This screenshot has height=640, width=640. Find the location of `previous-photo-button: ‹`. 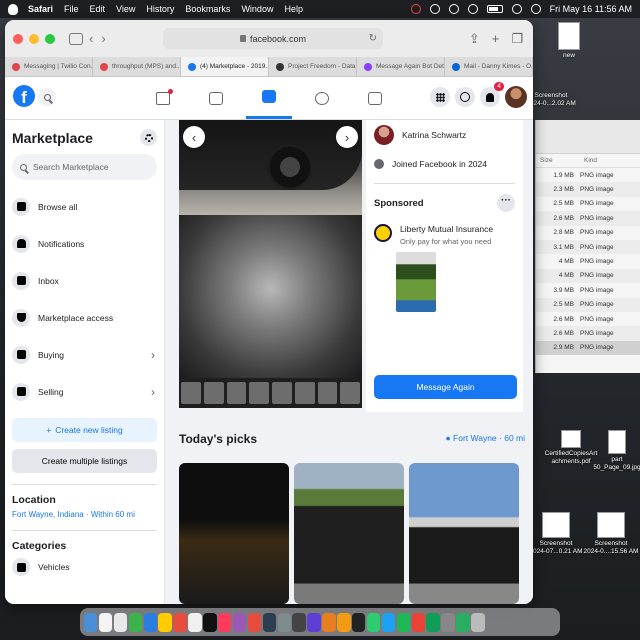

previous-photo-button: ‹ is located at coordinates (194, 137).